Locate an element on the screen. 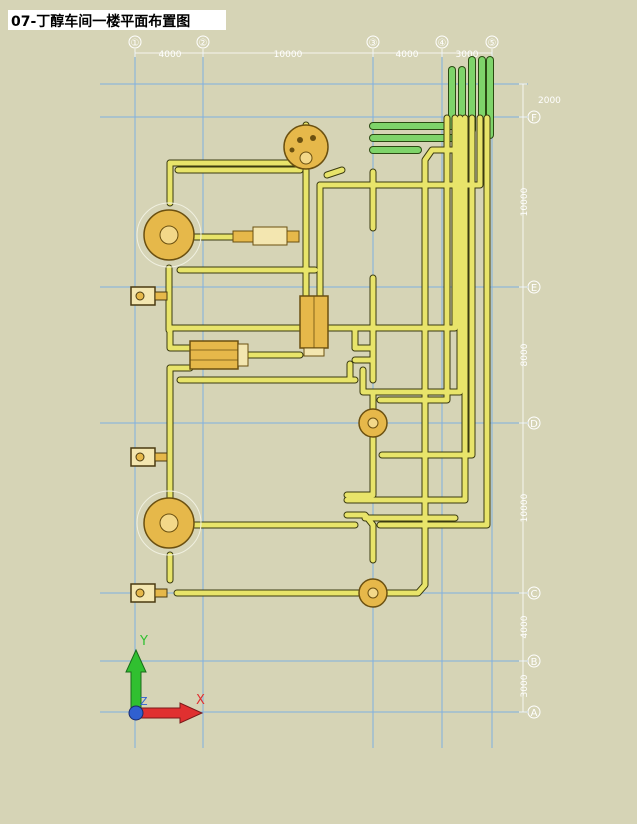 This screenshot has height=824, width=637. tank-upper is located at coordinates (169, 235).